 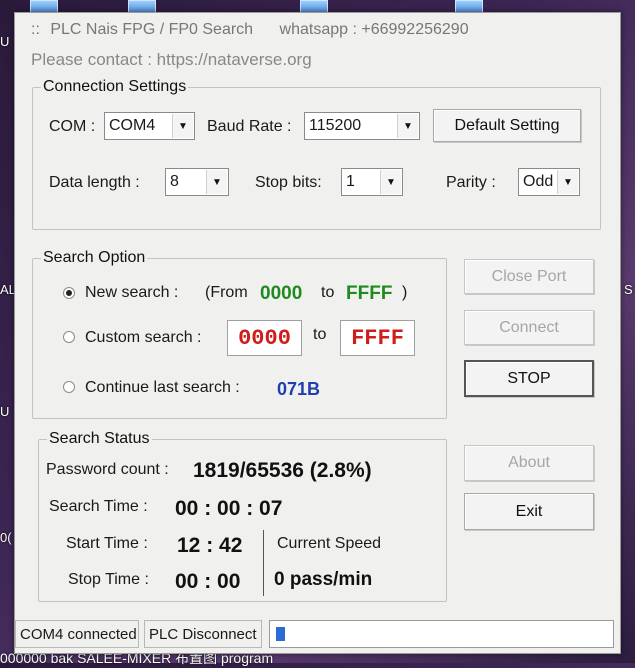 I want to click on data-length-label: Data length :, so click(x=94, y=182).